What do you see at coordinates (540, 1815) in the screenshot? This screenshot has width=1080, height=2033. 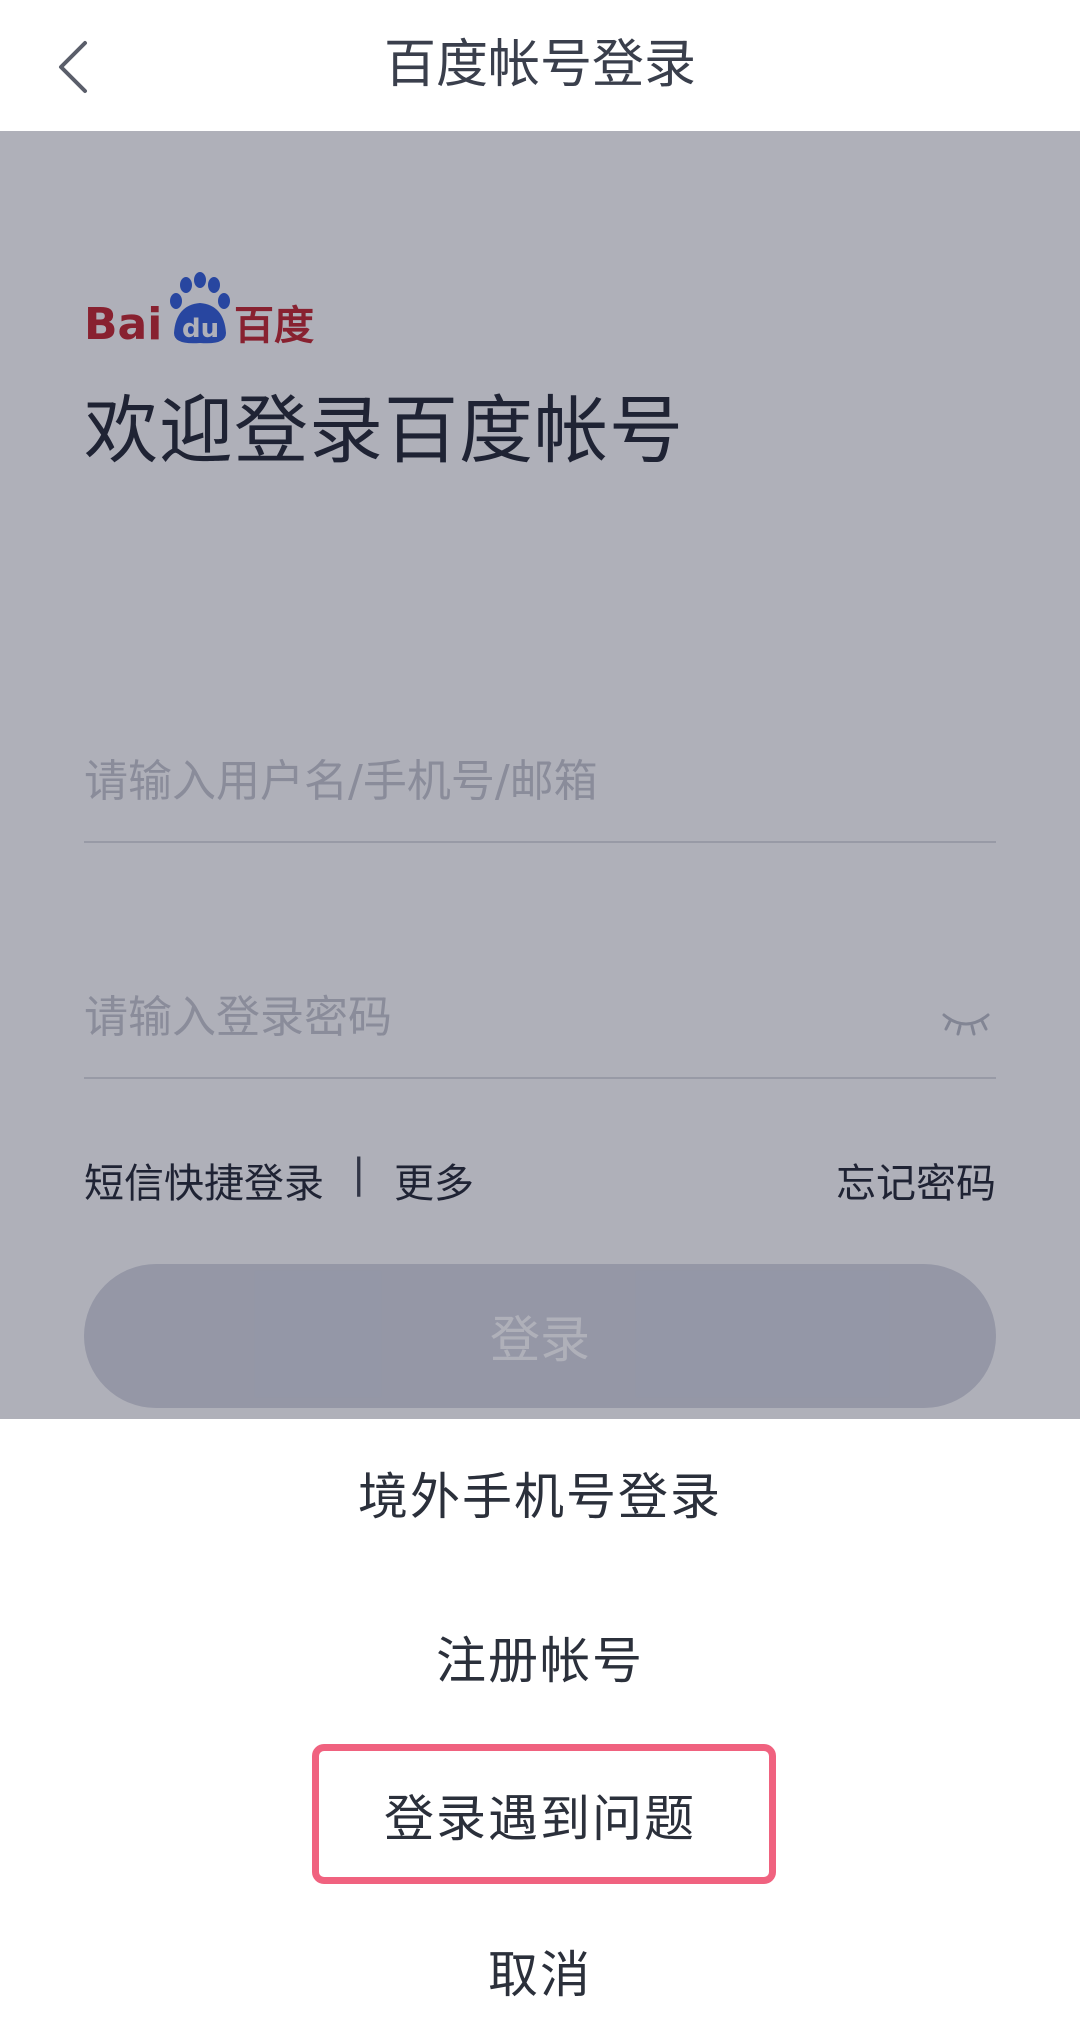 I see `login-problem-option: 登录遇到问题` at bounding box center [540, 1815].